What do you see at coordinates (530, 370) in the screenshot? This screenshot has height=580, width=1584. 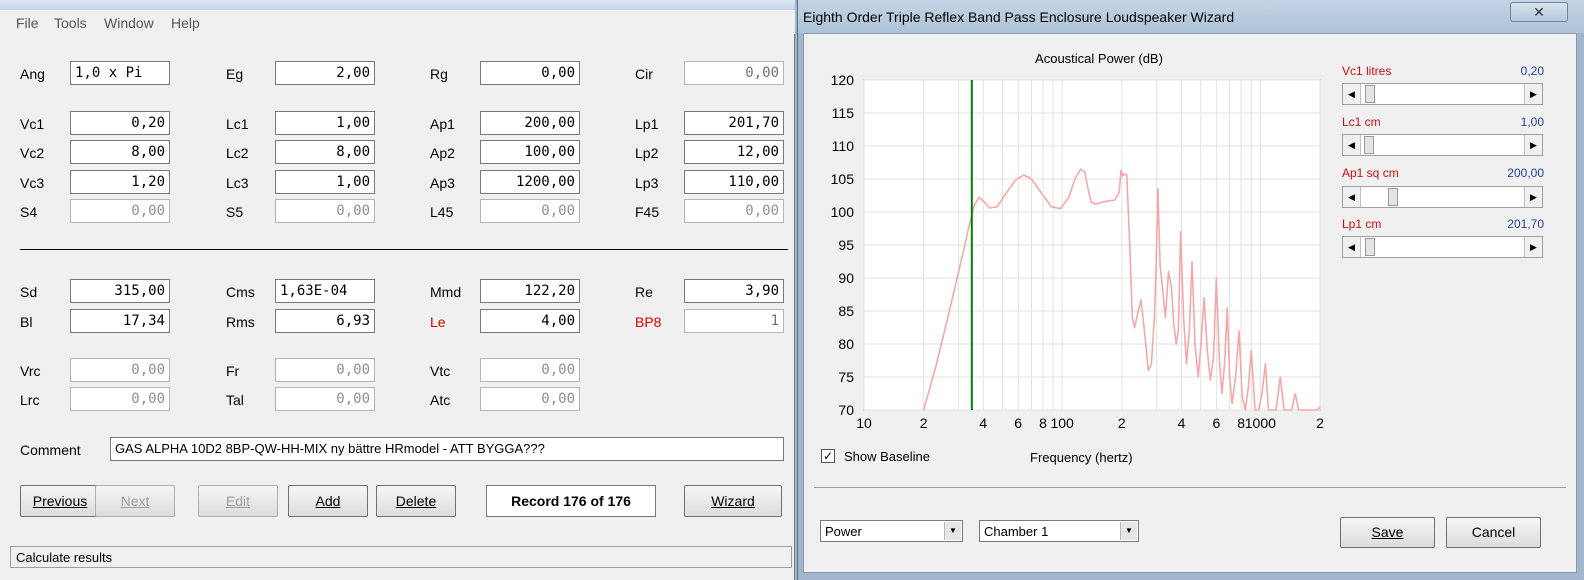 I see `field-vtc: 0,00` at bounding box center [530, 370].